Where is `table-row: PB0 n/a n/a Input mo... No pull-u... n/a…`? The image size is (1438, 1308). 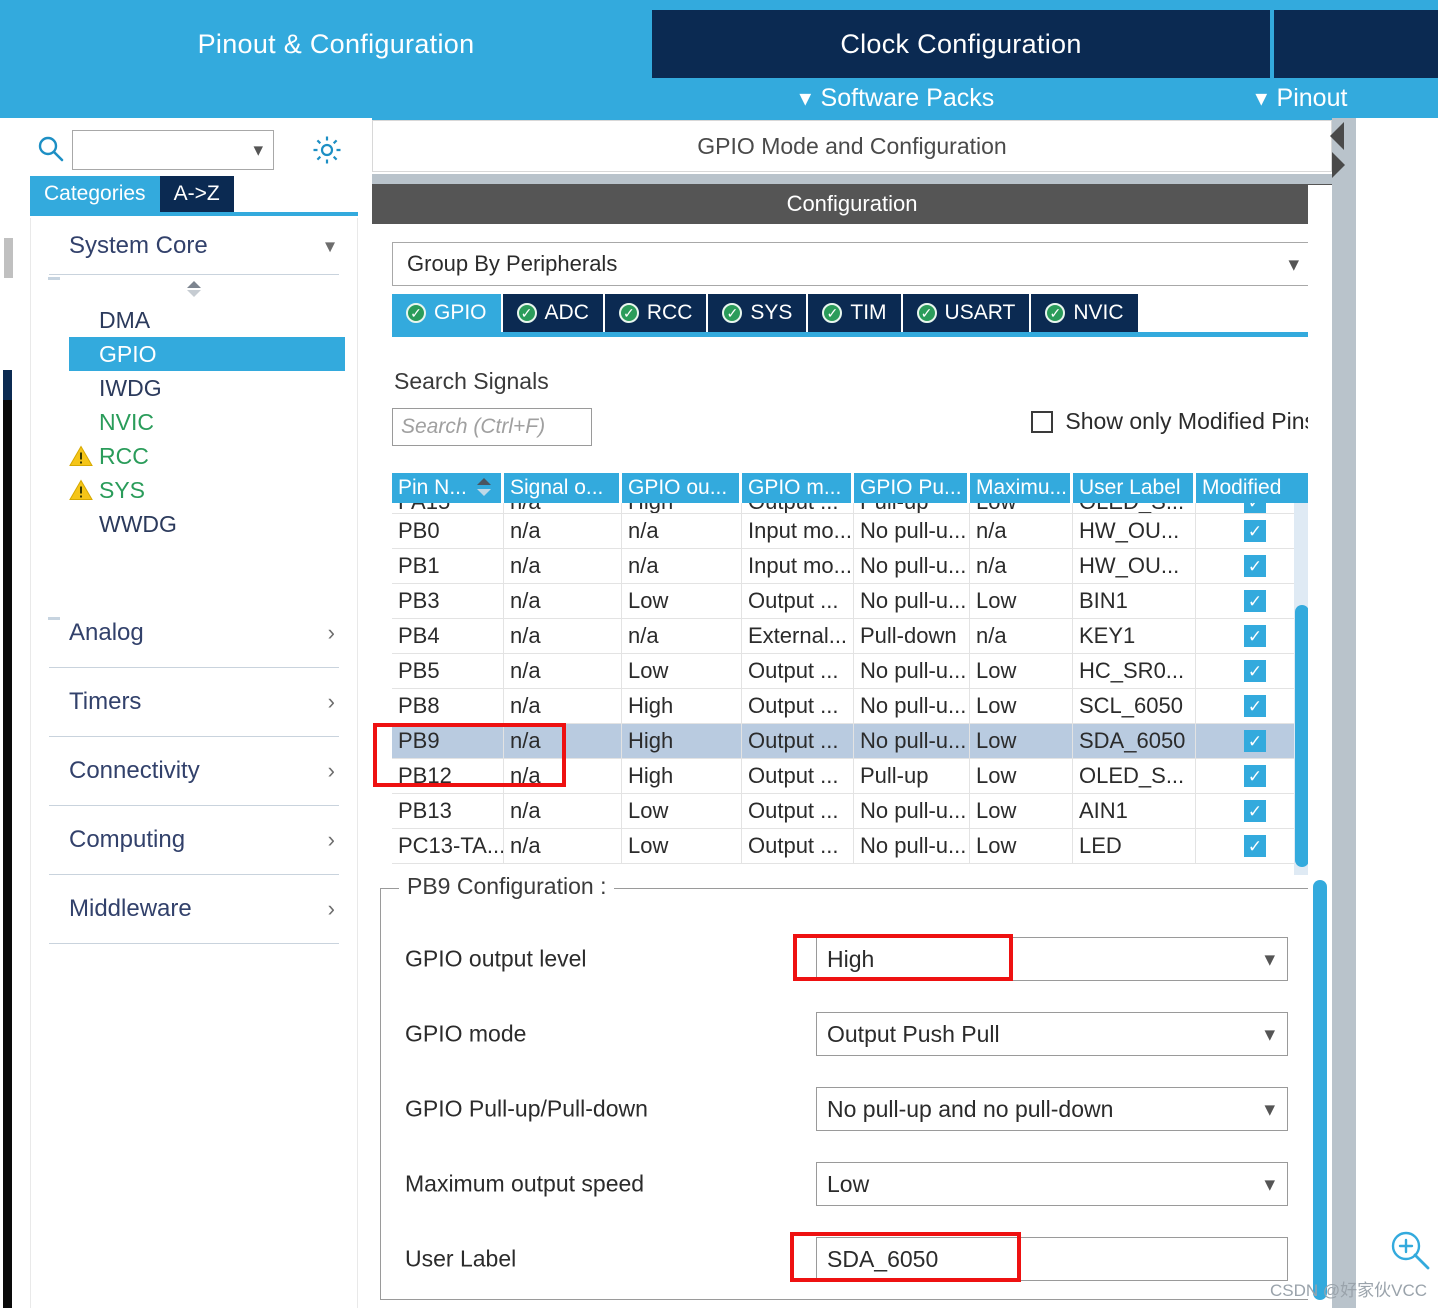 table-row: PB0 n/a n/a Input mo... No pull-u... n/a… is located at coordinates (853, 531).